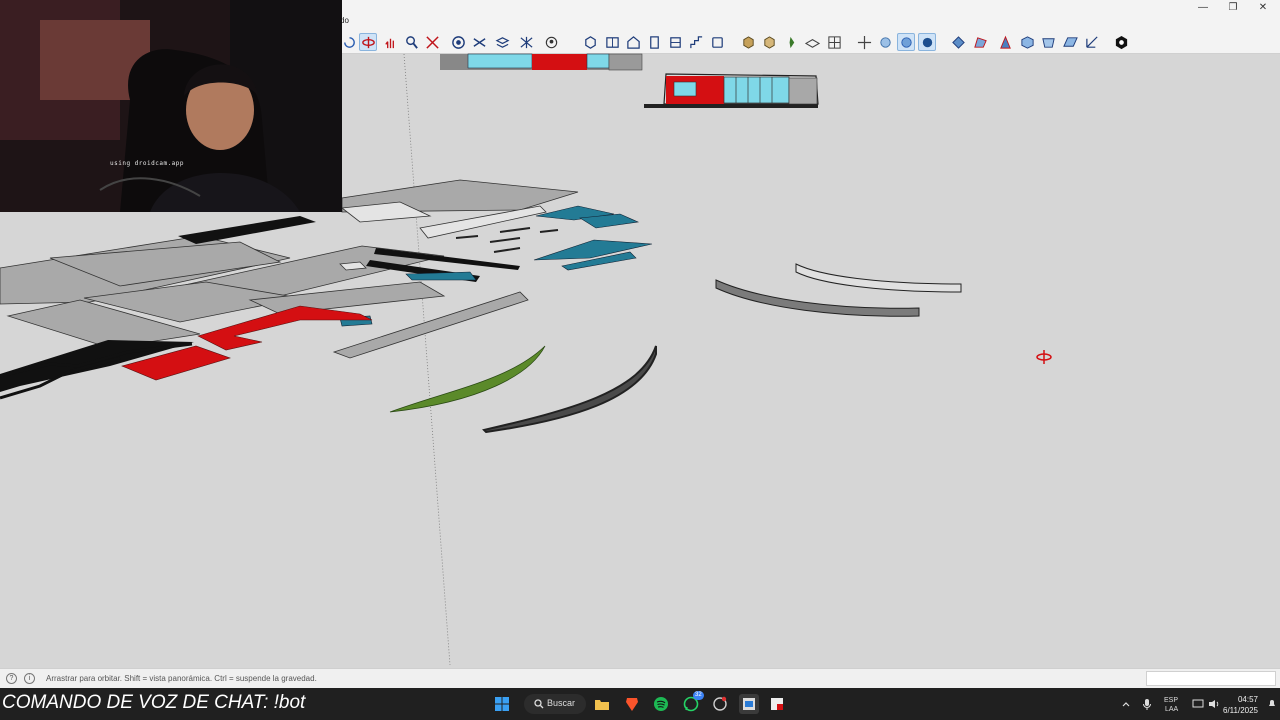 Image resolution: width=1280 pixels, height=720 pixels. What do you see at coordinates (1211, 678) in the screenshot?
I see `measurements-box` at bounding box center [1211, 678].